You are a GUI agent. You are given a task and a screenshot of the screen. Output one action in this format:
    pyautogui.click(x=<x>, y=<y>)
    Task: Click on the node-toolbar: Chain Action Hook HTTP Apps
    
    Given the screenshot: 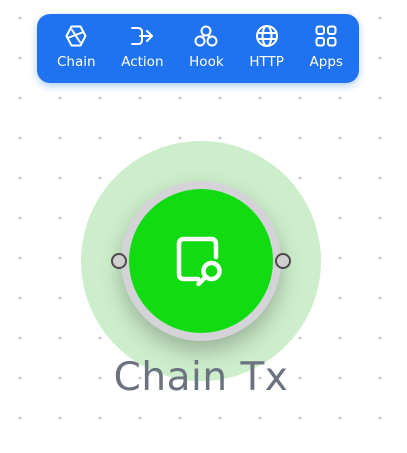 What is the action you would take?
    pyautogui.click(x=198, y=48)
    